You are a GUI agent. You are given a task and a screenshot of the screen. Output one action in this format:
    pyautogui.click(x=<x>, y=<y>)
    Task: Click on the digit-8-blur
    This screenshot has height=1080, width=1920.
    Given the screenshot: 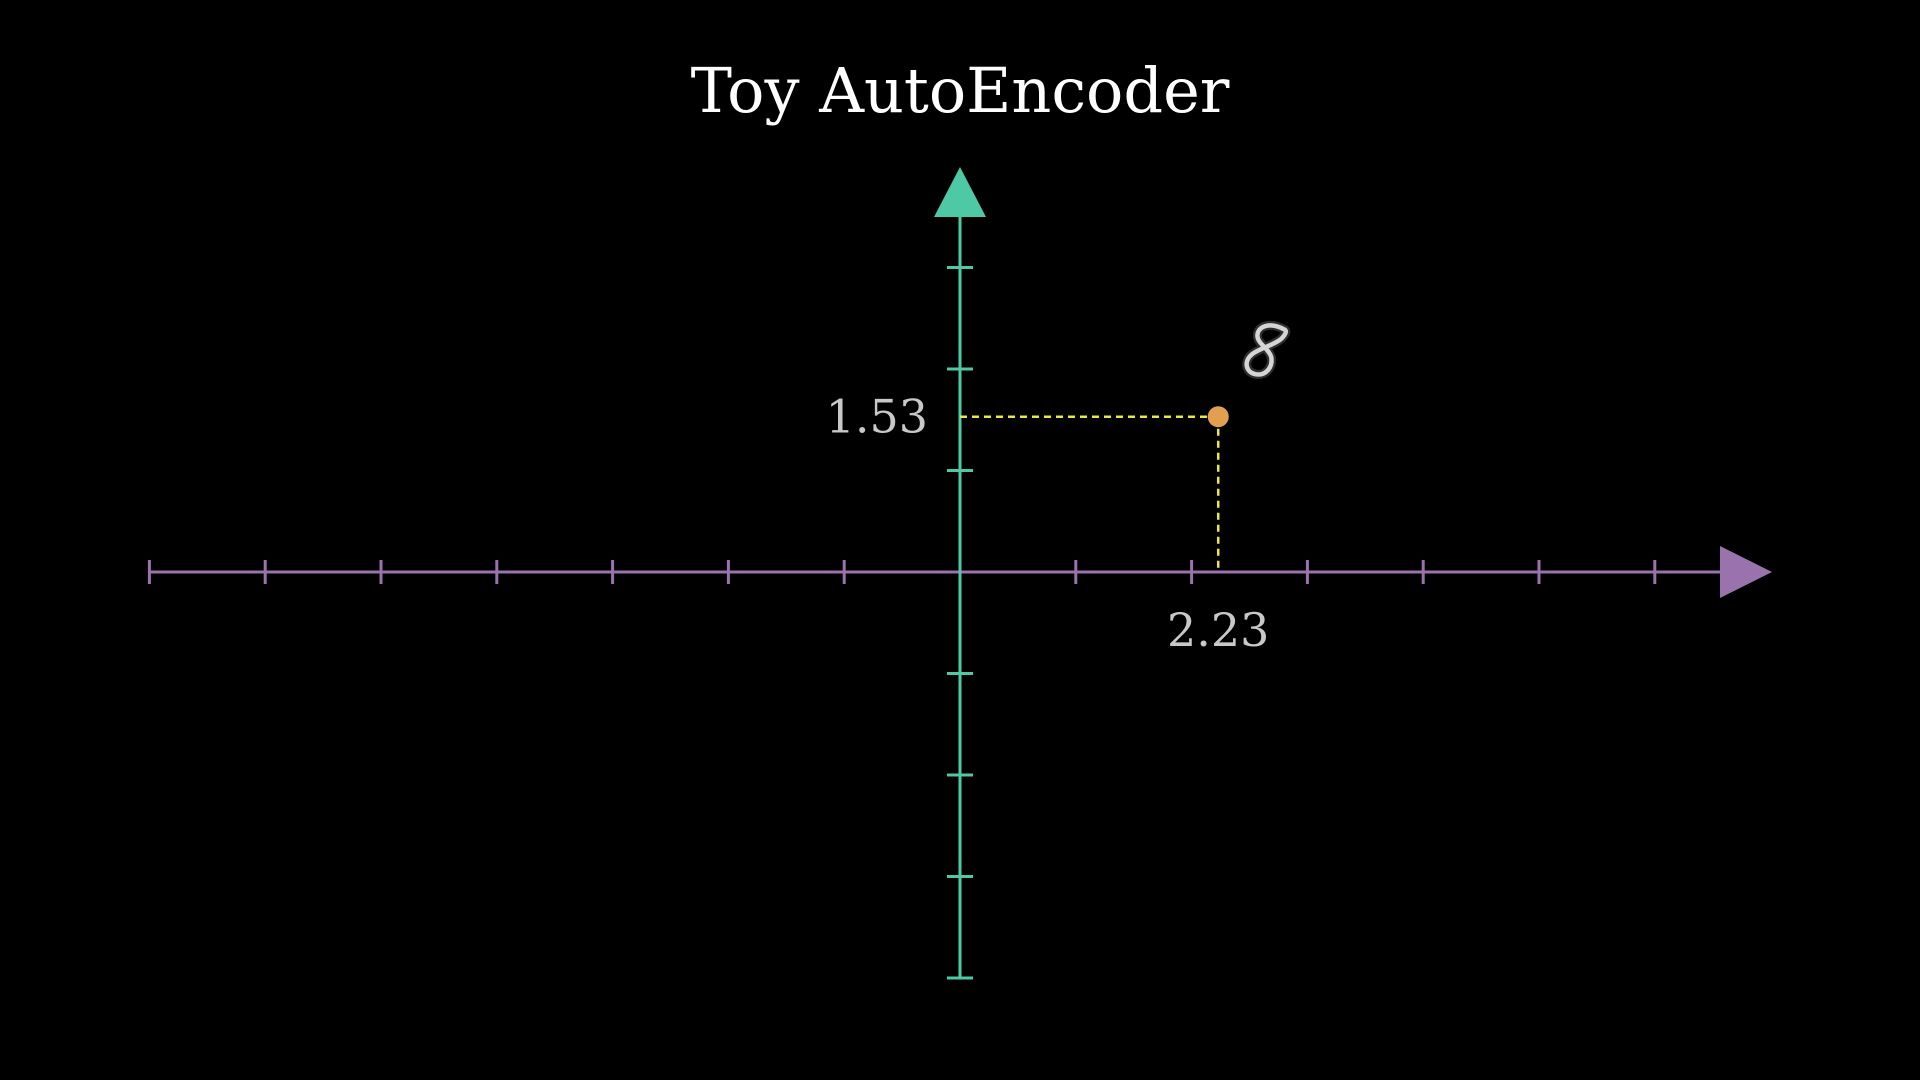 What is the action you would take?
    pyautogui.click(x=1266, y=349)
    